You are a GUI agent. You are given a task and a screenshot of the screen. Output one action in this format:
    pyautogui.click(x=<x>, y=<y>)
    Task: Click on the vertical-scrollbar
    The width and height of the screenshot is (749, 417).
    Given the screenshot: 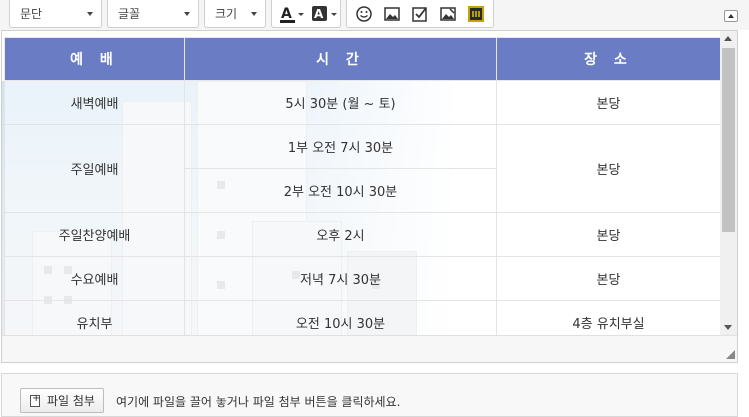 What is the action you would take?
    pyautogui.click(x=728, y=183)
    